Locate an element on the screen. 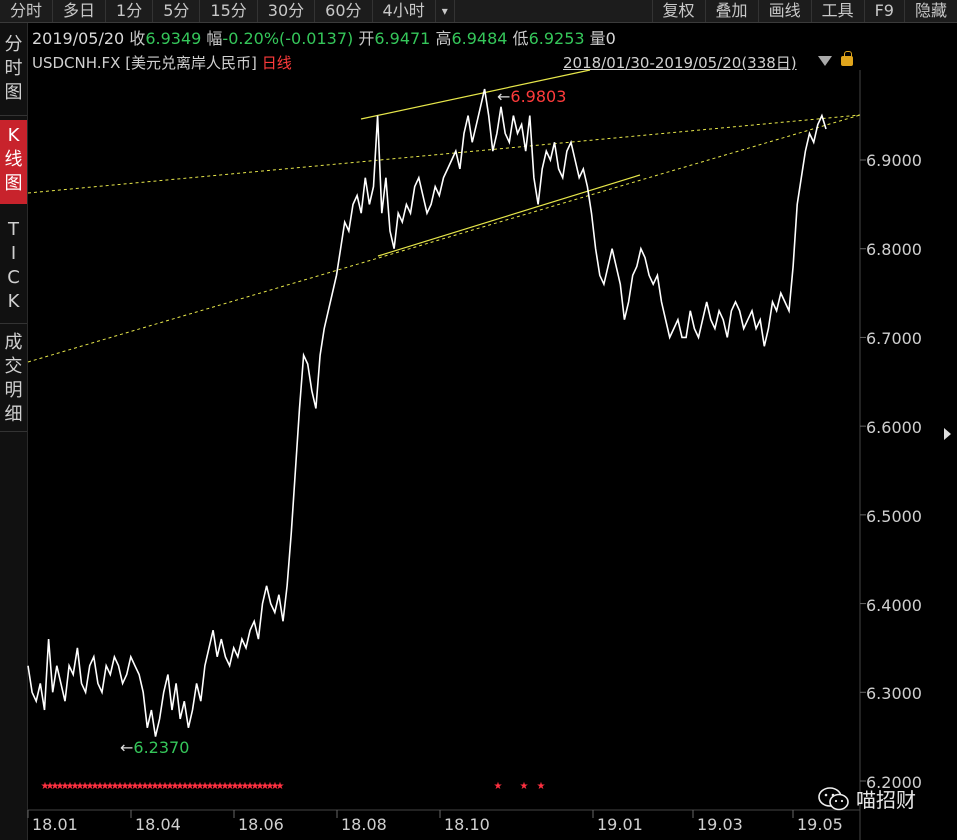 The image size is (957, 840). lock-icon is located at coordinates (847, 58).